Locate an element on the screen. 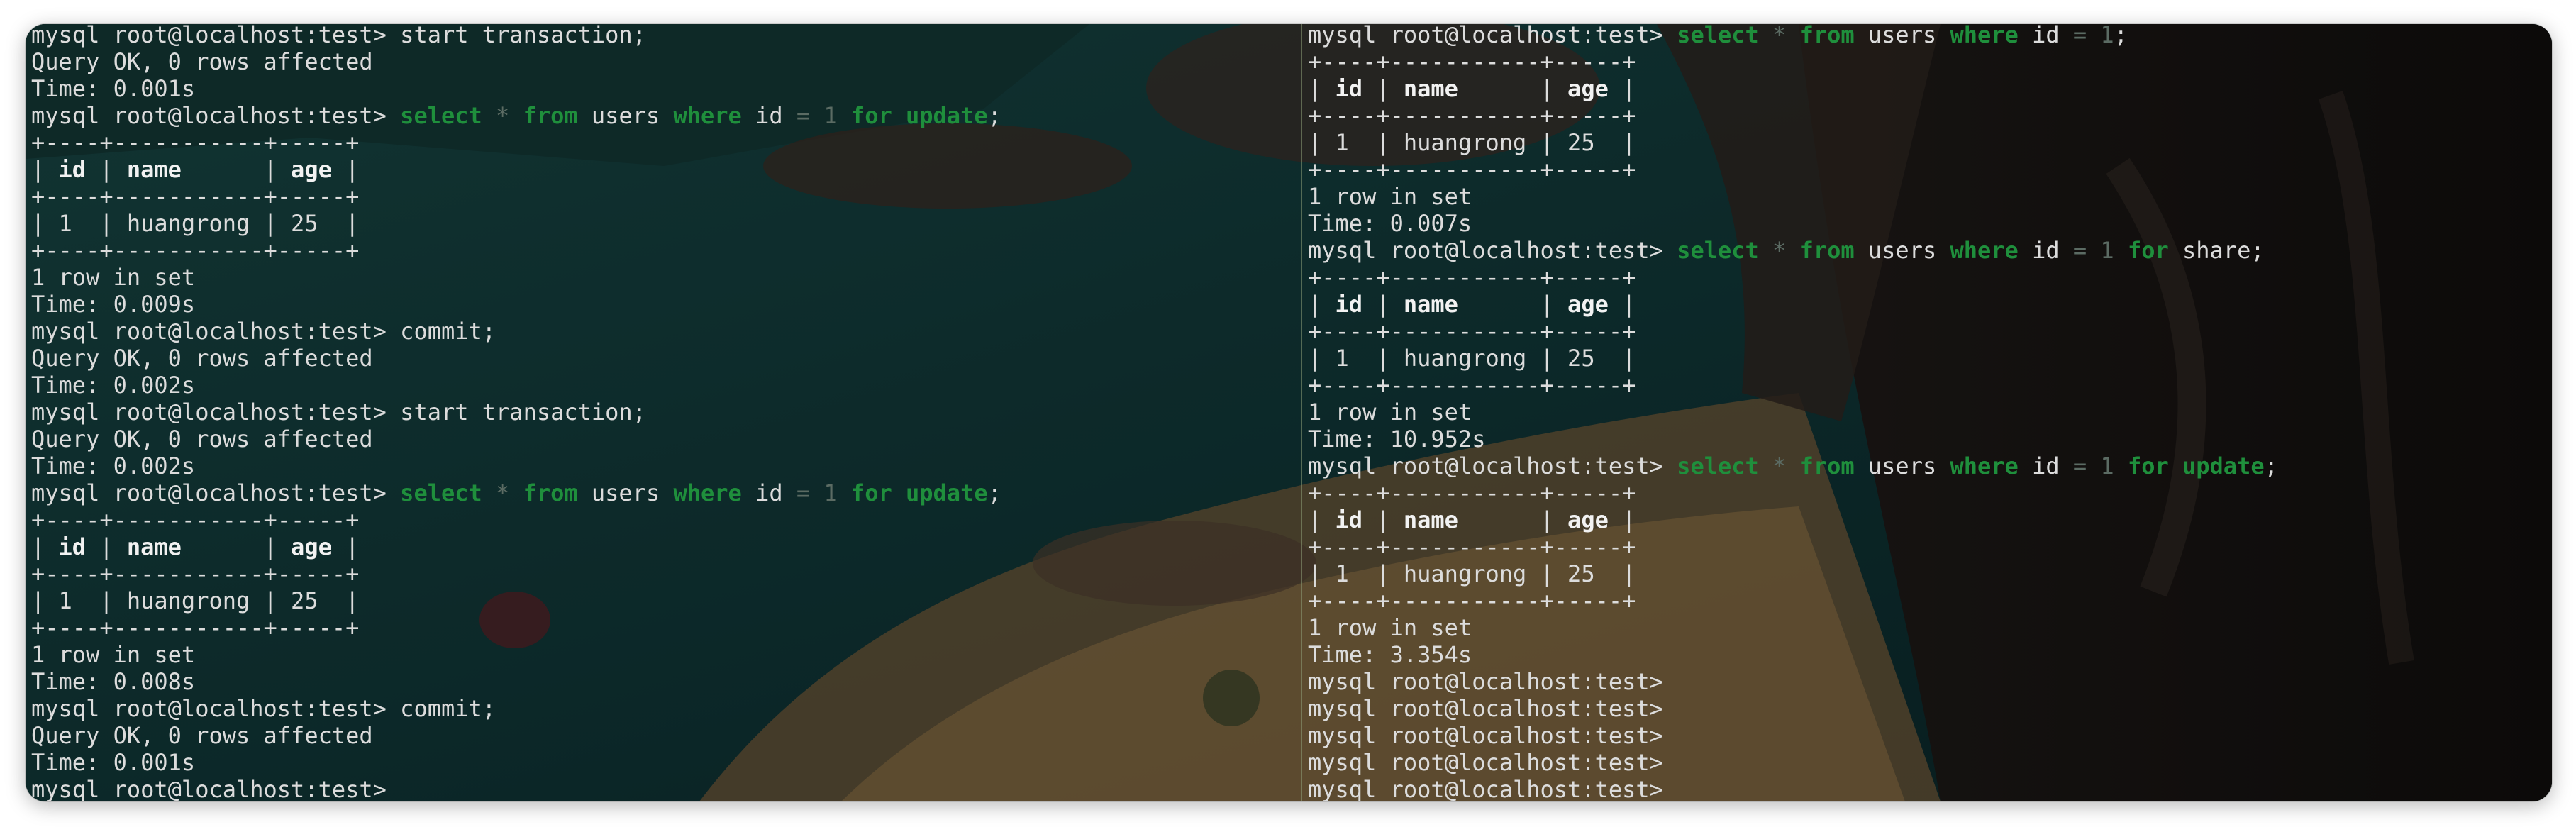  terminal-line: | id | name | age | is located at coordinates (516, 169).